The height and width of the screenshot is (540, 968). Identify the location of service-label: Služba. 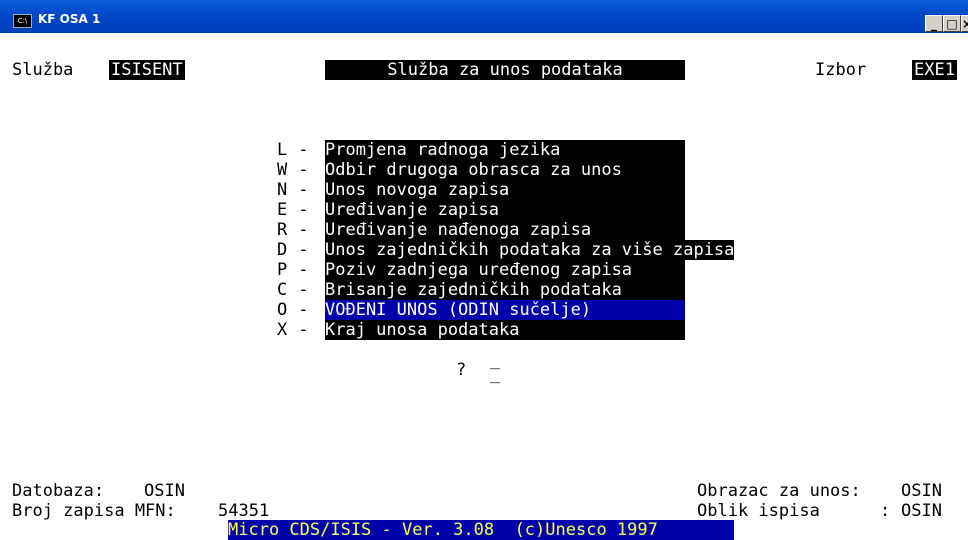
(43, 70).